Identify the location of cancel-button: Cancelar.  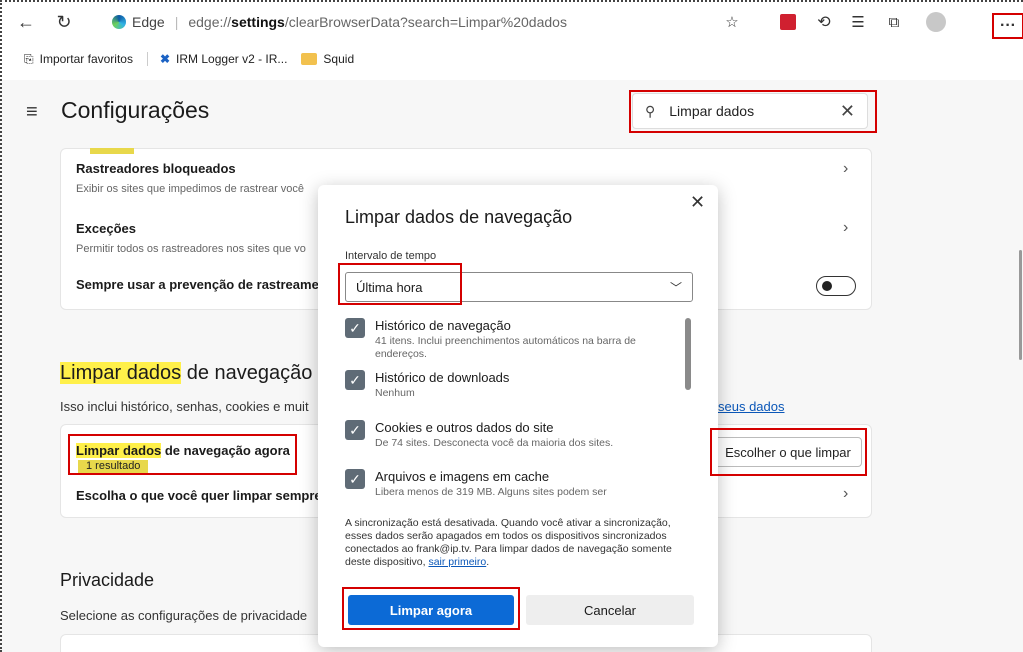
(610, 610).